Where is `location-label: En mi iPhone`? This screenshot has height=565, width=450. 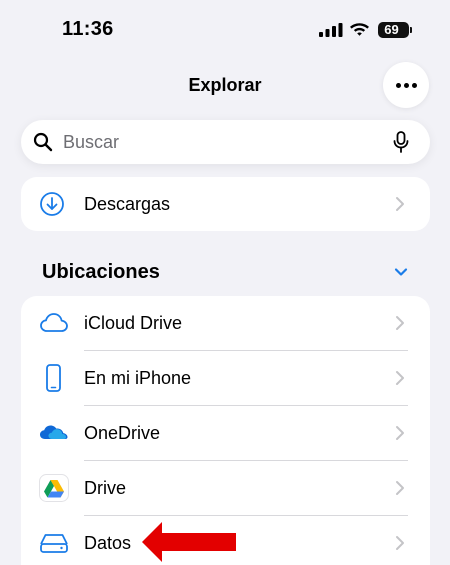
location-label: En mi iPhone is located at coordinates (138, 378).